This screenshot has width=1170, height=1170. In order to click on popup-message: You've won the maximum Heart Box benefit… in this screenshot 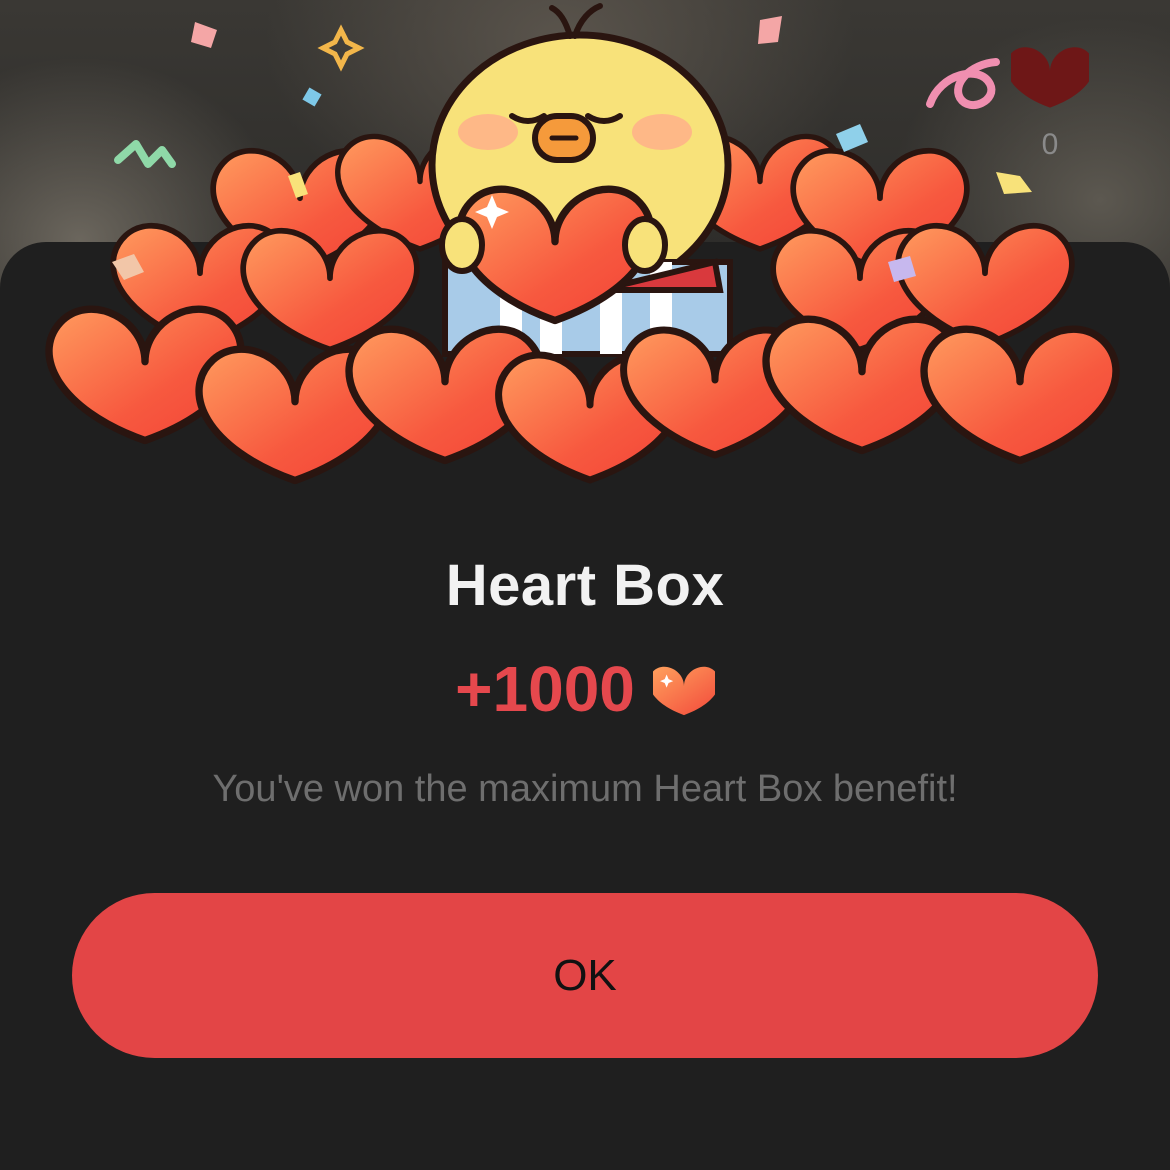, I will do `click(585, 789)`.